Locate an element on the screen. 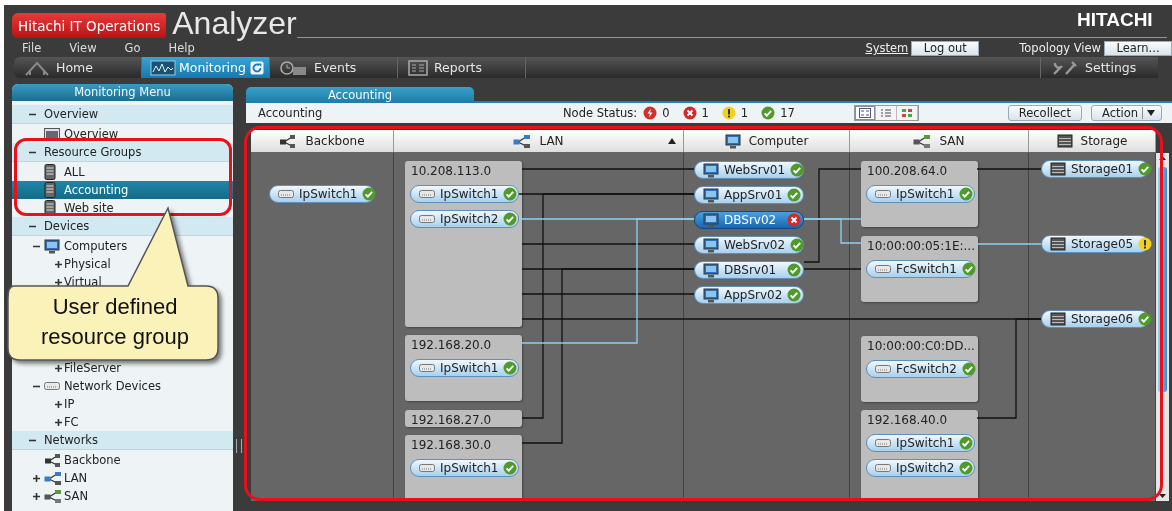  view-mode-switch is located at coordinates (886, 113).